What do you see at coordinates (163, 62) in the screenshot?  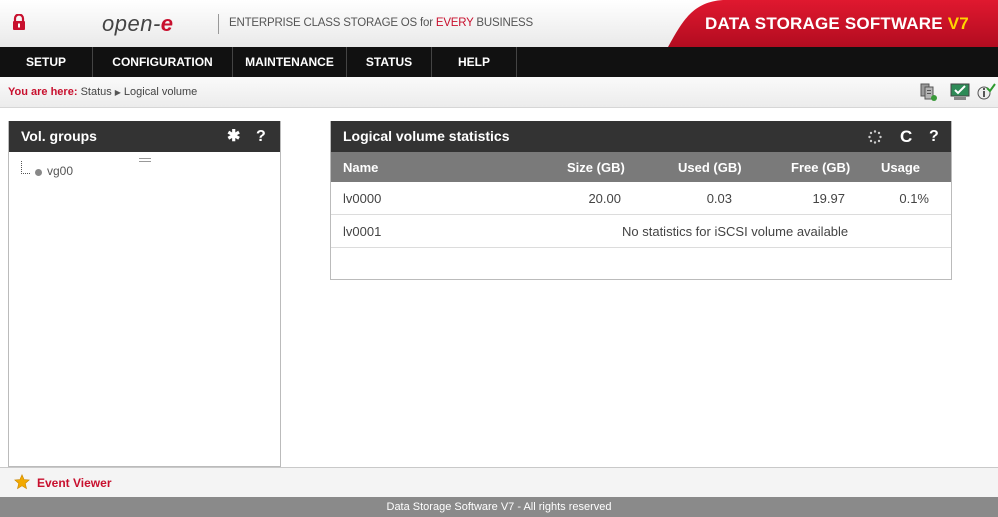 I see `nav-configuration: CONFIGURATION` at bounding box center [163, 62].